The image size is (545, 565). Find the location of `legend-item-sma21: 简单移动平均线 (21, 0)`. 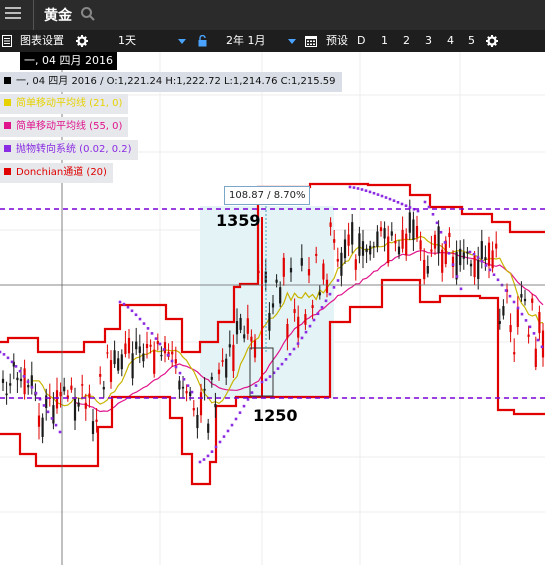

legend-item-sma21: 简单移动平均线 (21, 0) is located at coordinates (64, 104).